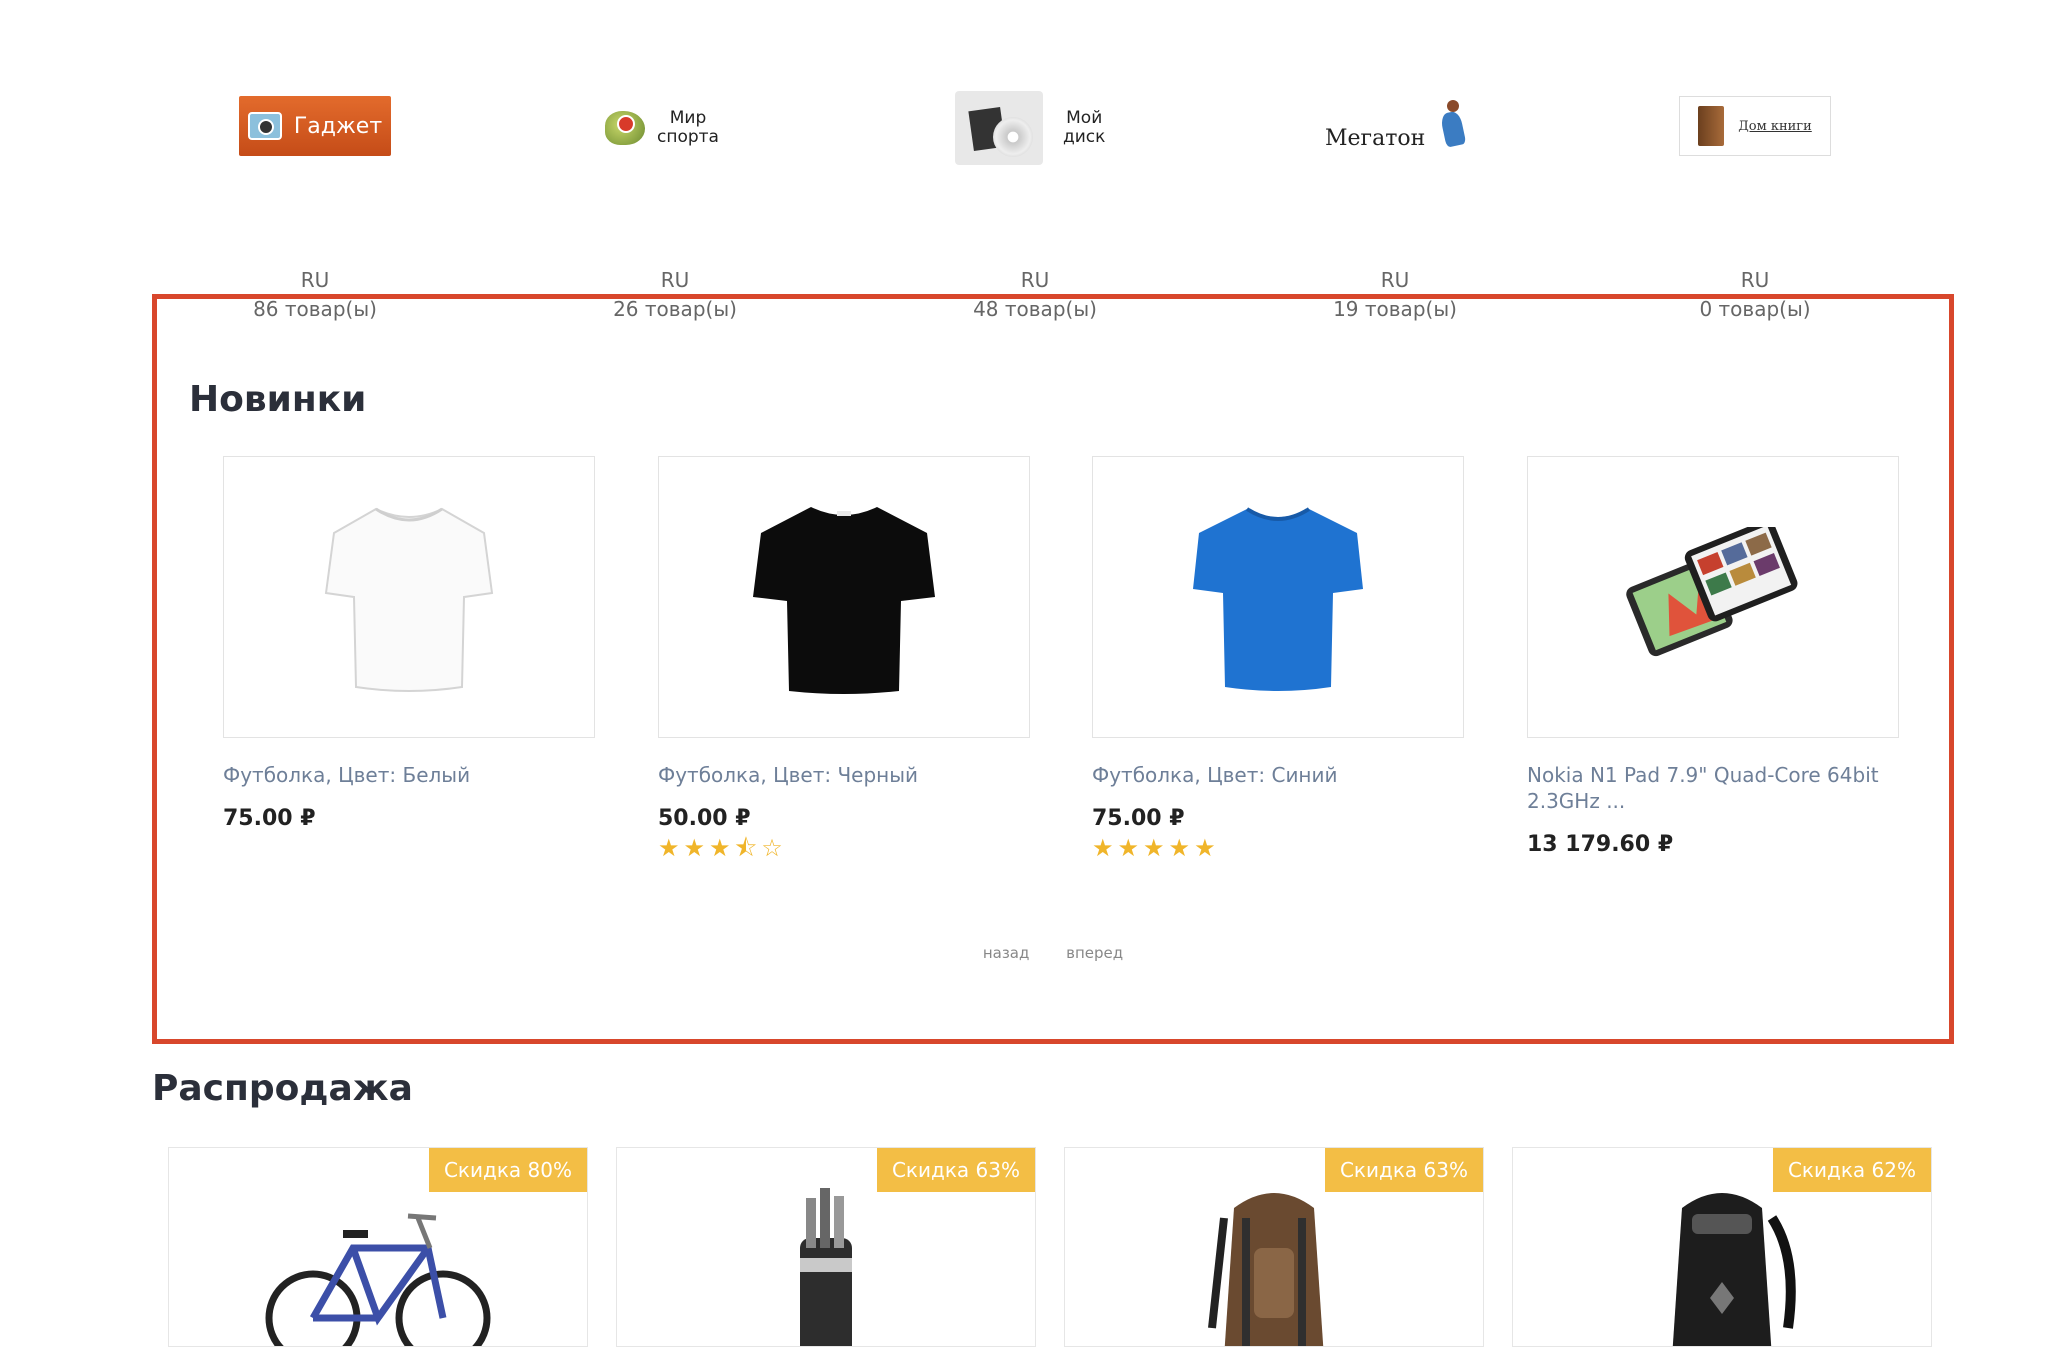 The image size is (2062, 1347). Describe the element at coordinates (826, 1267) in the screenshot. I see `golf-bag-icon` at that location.